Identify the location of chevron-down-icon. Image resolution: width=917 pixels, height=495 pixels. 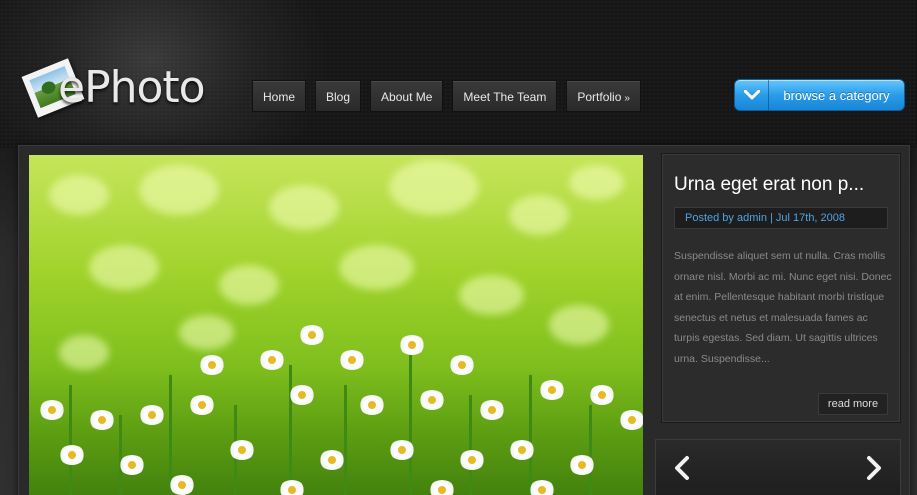
(752, 95).